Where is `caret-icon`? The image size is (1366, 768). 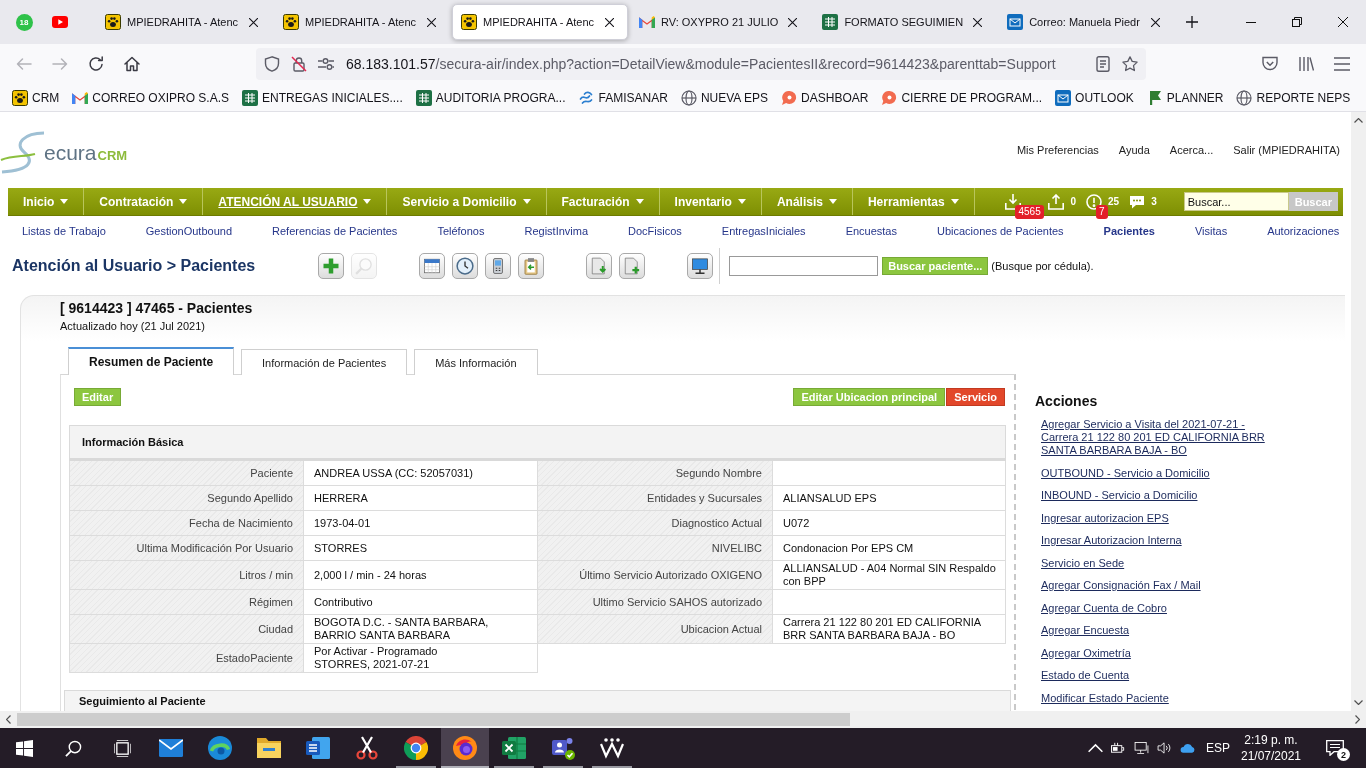 caret-icon is located at coordinates (832, 201).